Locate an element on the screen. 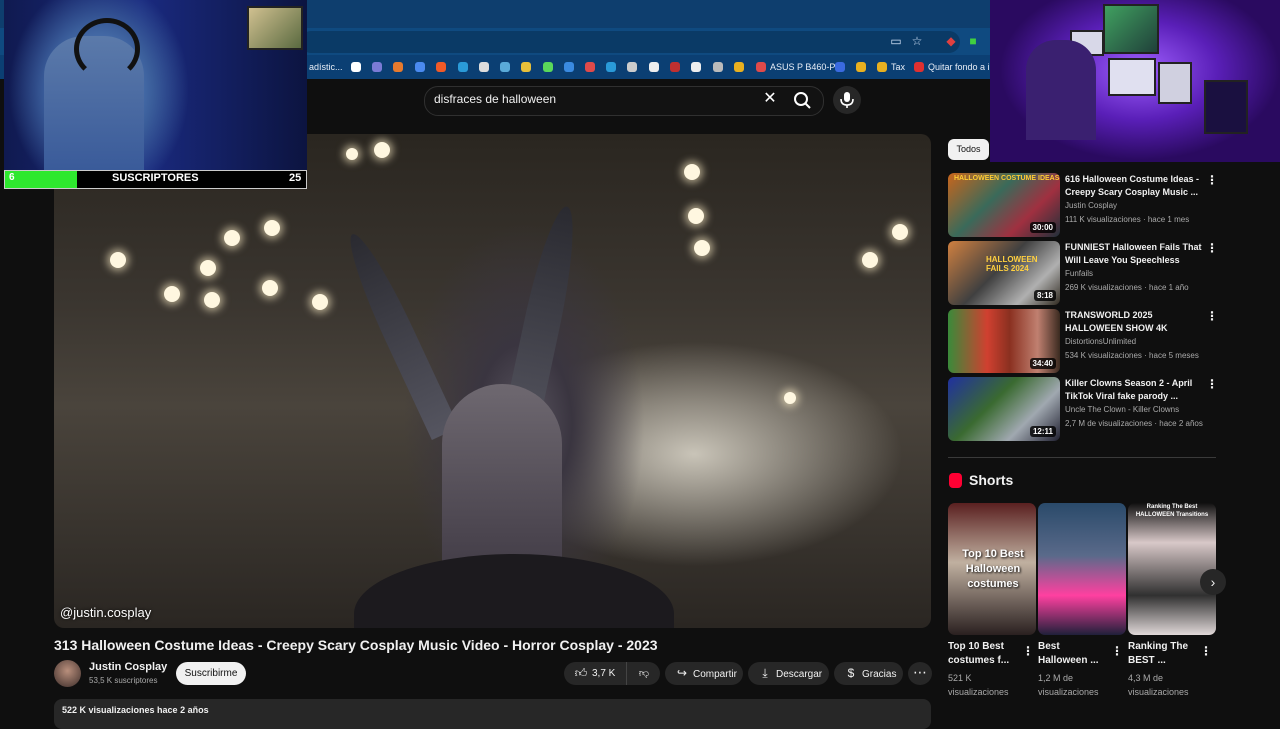  video-duration: 30:00 is located at coordinates (1042, 227).